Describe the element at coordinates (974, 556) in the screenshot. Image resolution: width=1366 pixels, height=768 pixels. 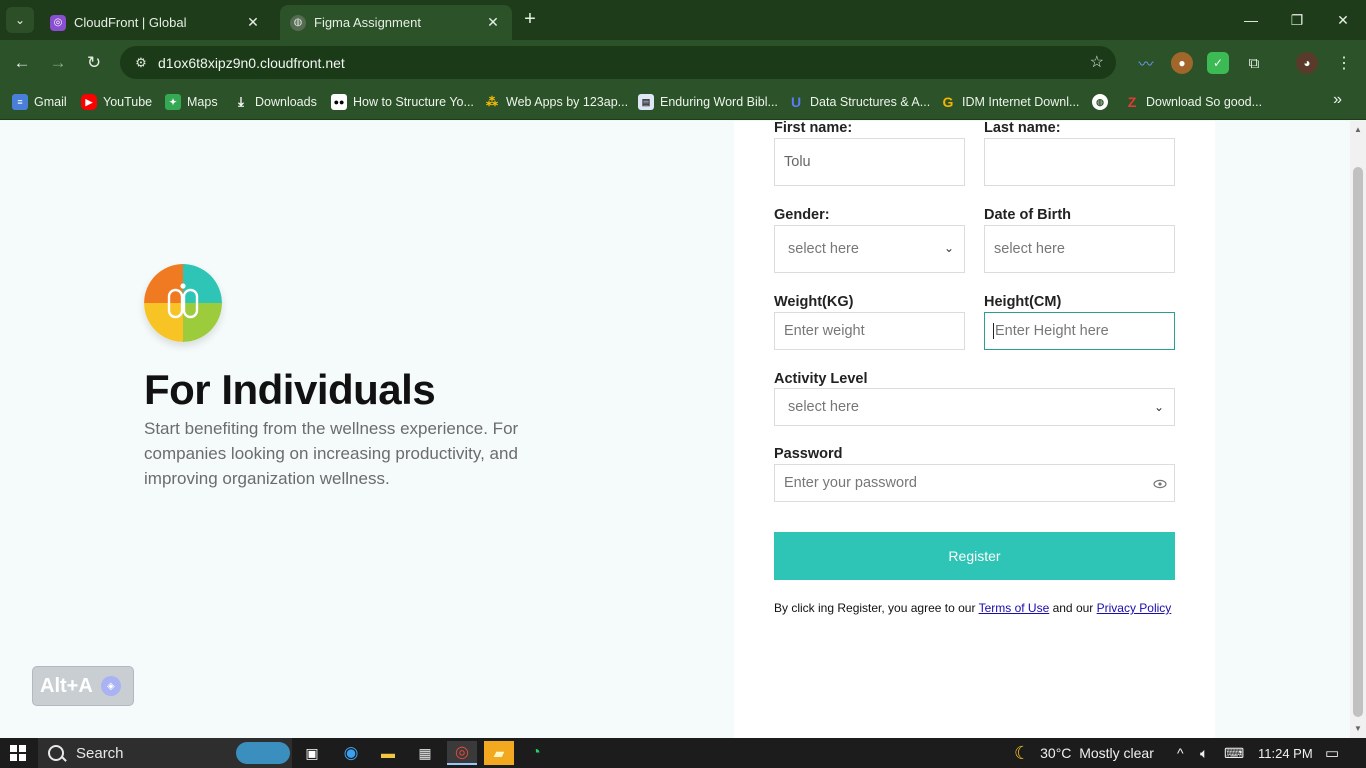
I see `register-button: Register` at that location.